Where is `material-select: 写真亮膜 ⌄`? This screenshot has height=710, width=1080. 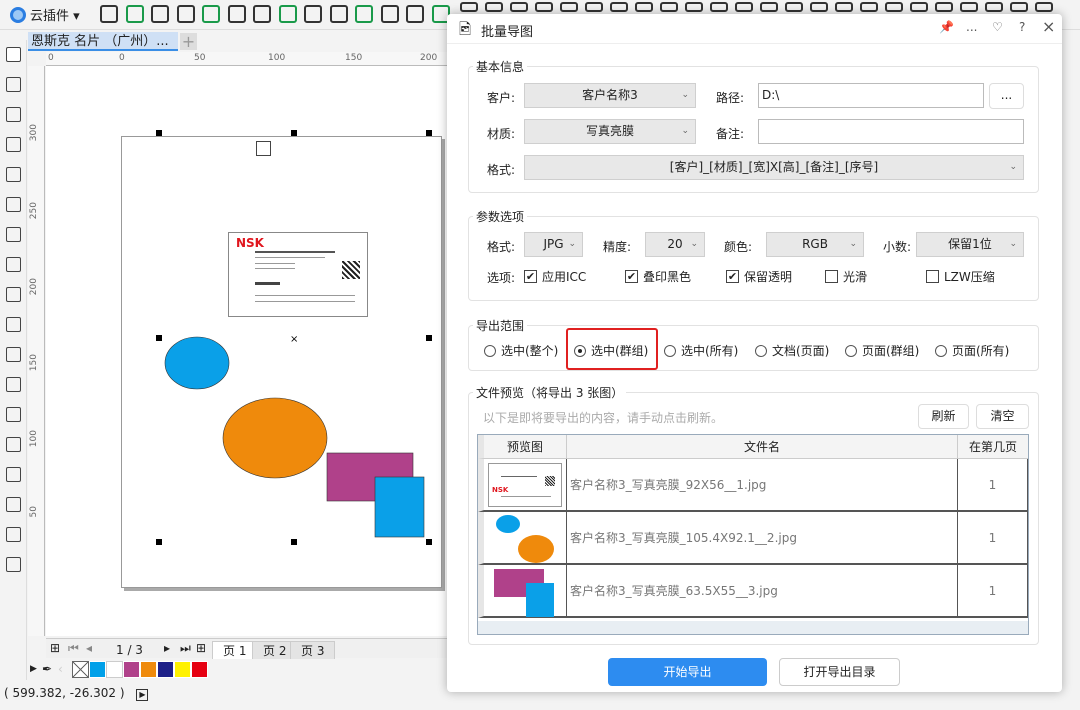 material-select: 写真亮膜 ⌄ is located at coordinates (610, 131).